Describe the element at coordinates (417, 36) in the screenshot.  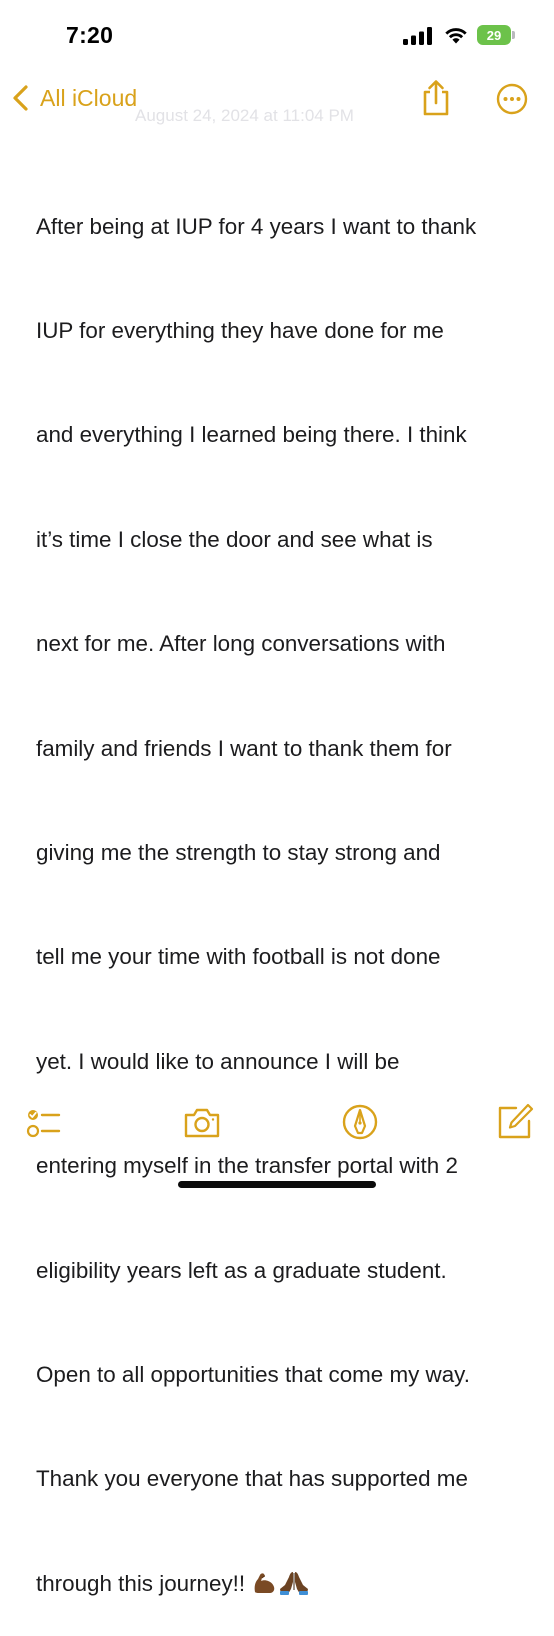
I see `cellular-signal-icon` at that location.